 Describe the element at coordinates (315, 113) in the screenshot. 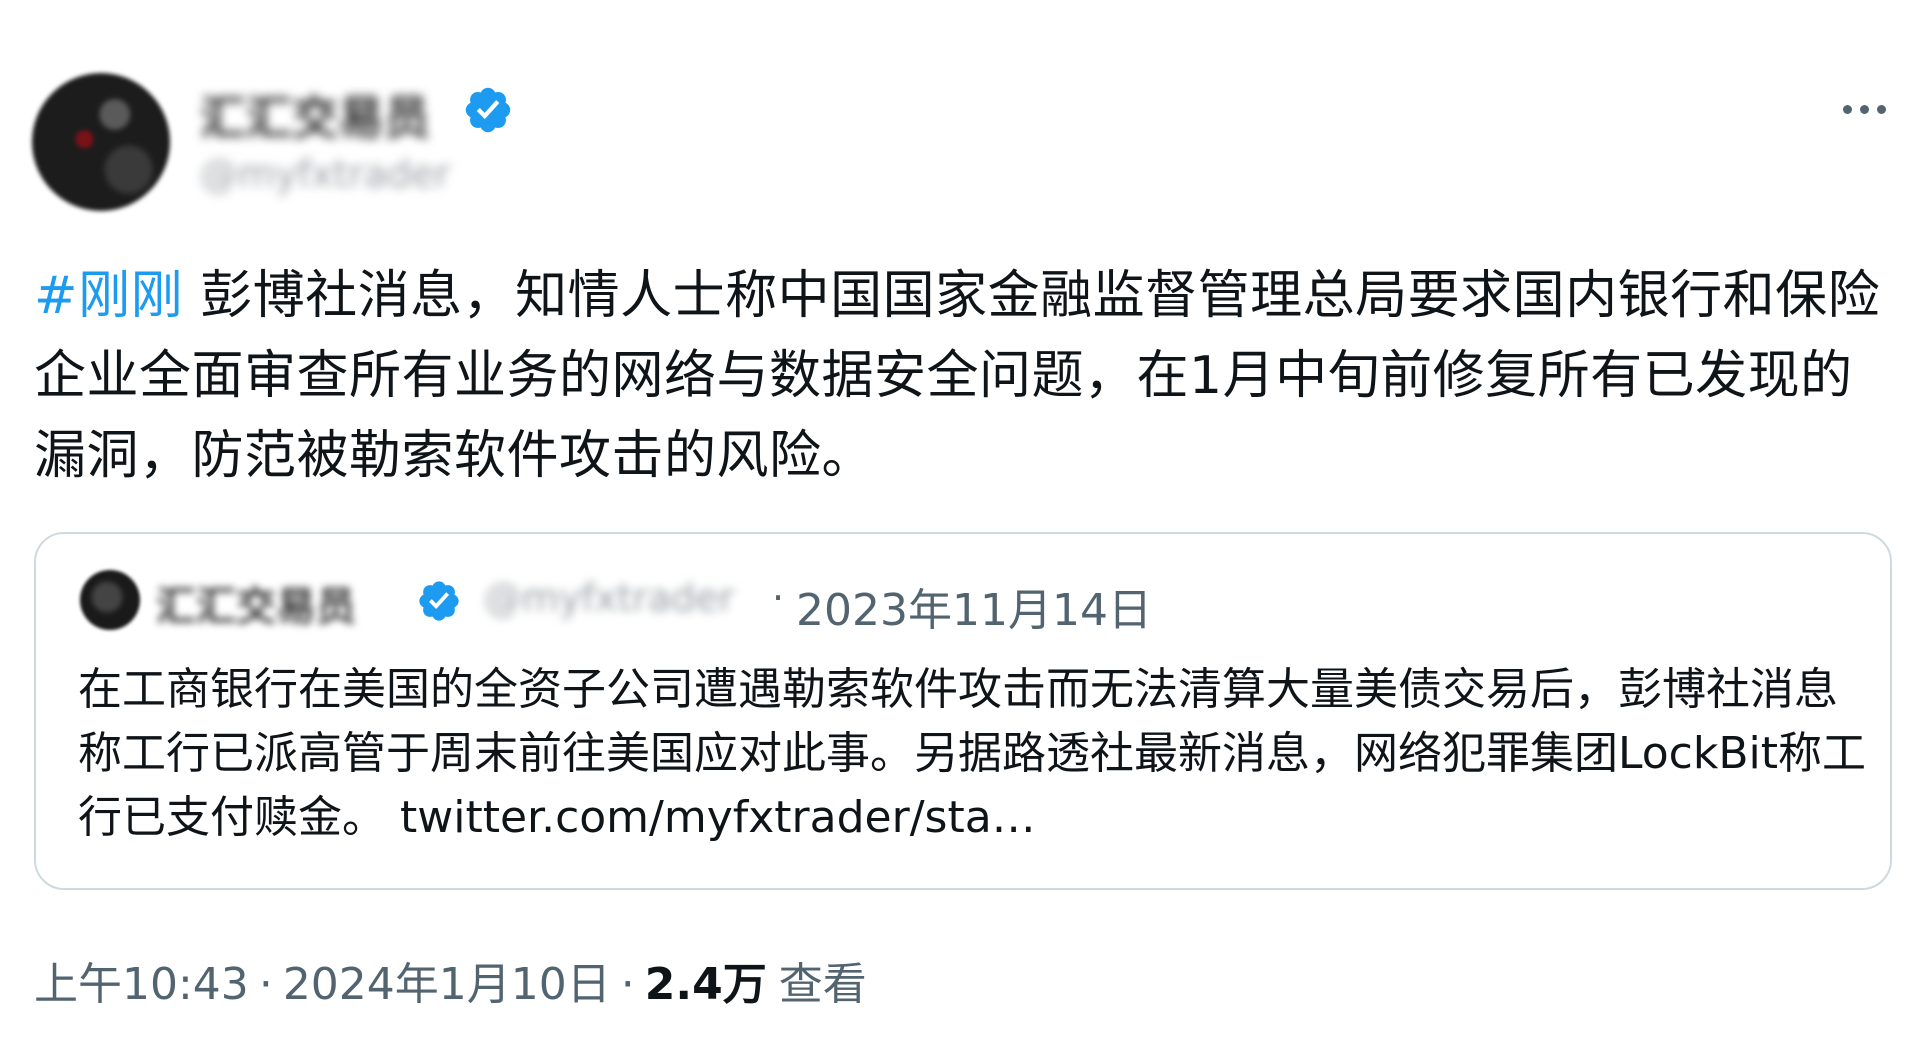

I see `author-display-name: 汇汇交易员` at that location.